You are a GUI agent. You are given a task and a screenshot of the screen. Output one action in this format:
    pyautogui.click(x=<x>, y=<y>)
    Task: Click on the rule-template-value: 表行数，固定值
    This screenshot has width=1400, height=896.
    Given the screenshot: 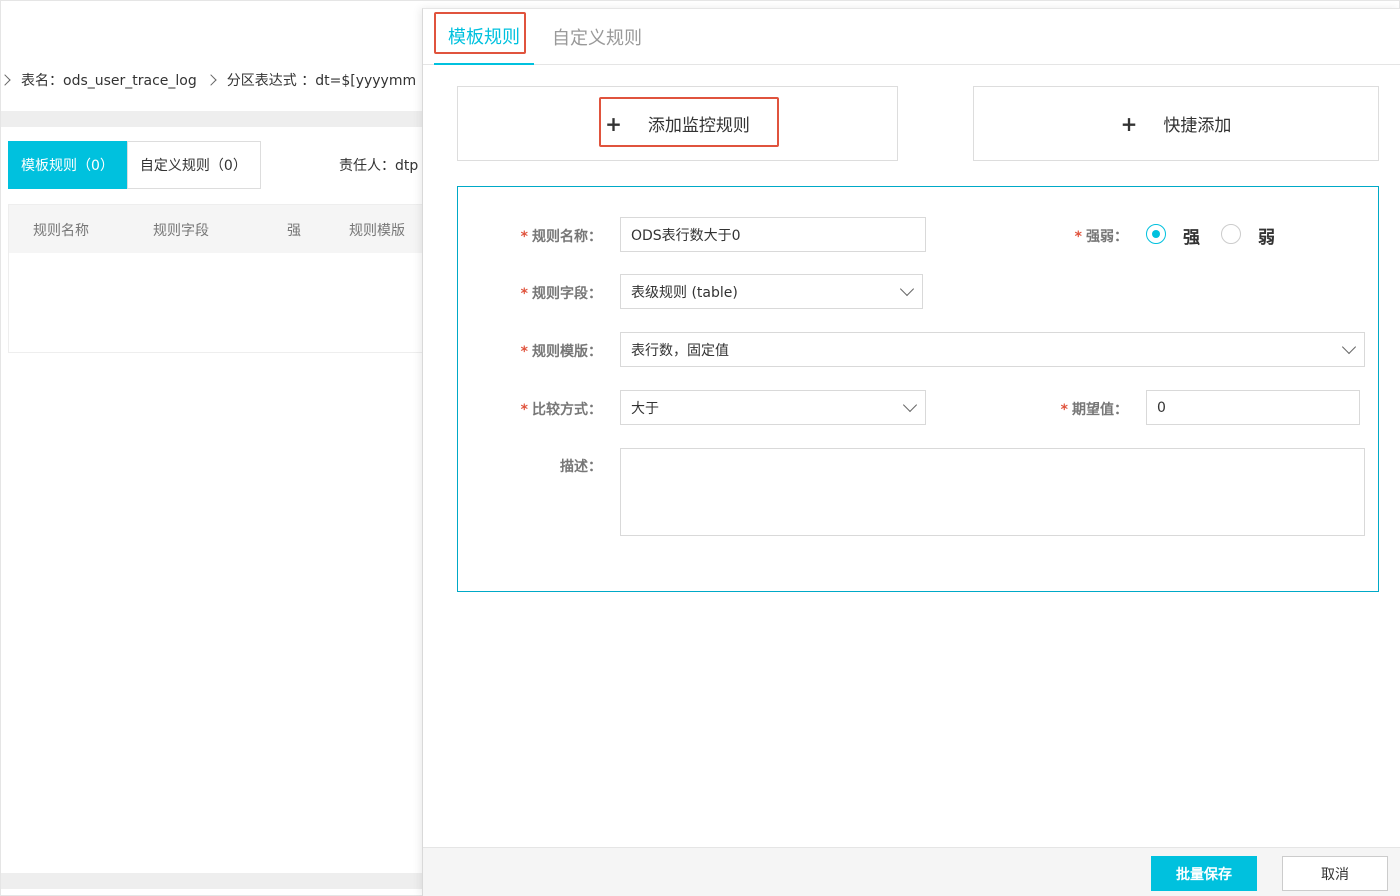 What is the action you would take?
    pyautogui.click(x=680, y=350)
    